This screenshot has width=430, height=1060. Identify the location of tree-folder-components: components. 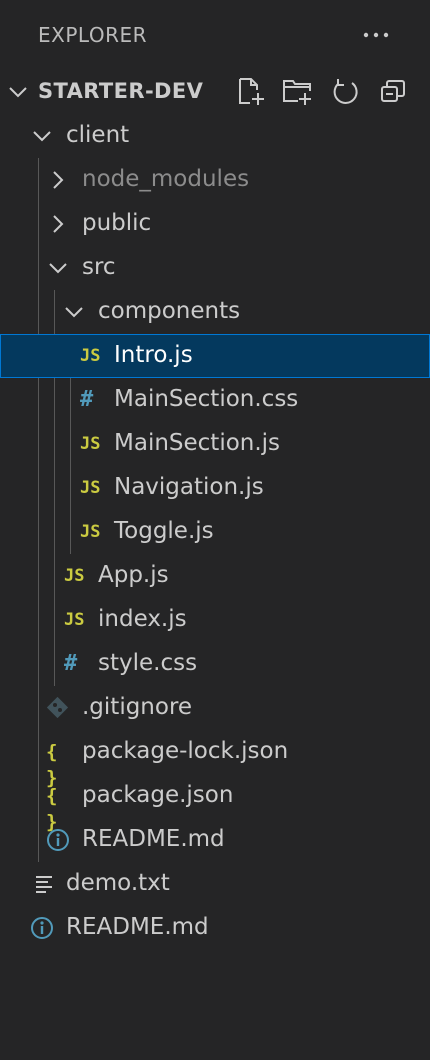
(215, 312).